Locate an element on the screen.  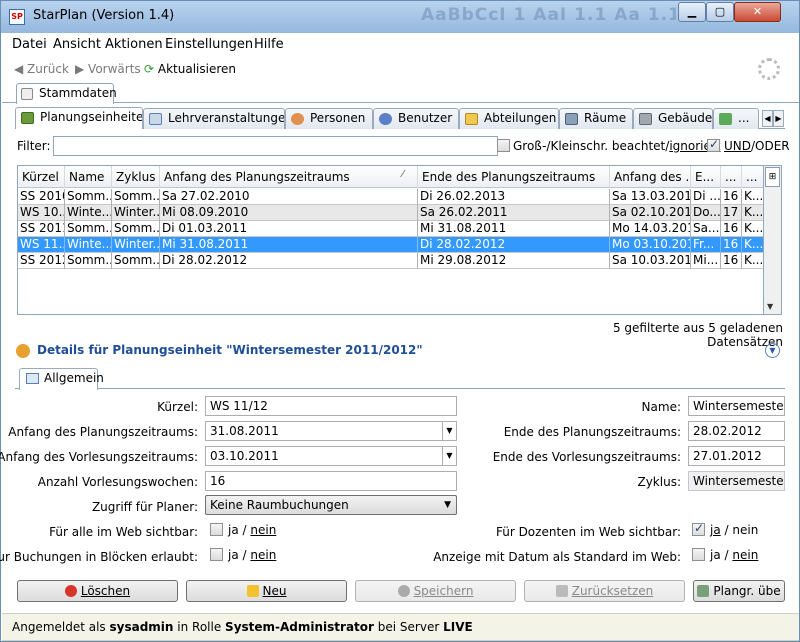
and-or-label: UND/ODER is located at coordinates (757, 146).